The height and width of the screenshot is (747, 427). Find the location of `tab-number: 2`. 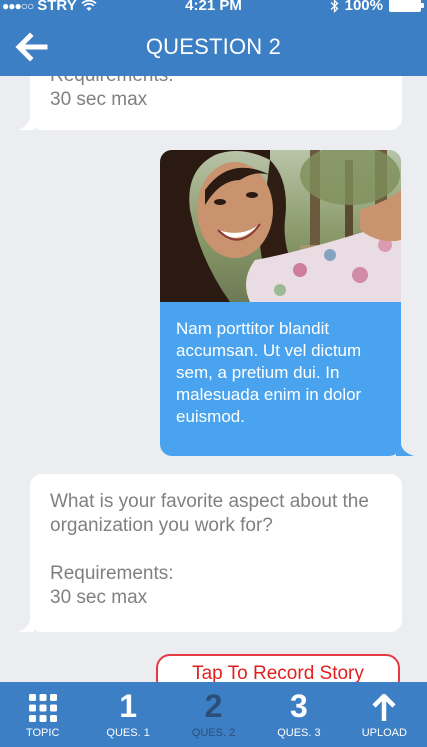

tab-number: 2 is located at coordinates (213, 706).